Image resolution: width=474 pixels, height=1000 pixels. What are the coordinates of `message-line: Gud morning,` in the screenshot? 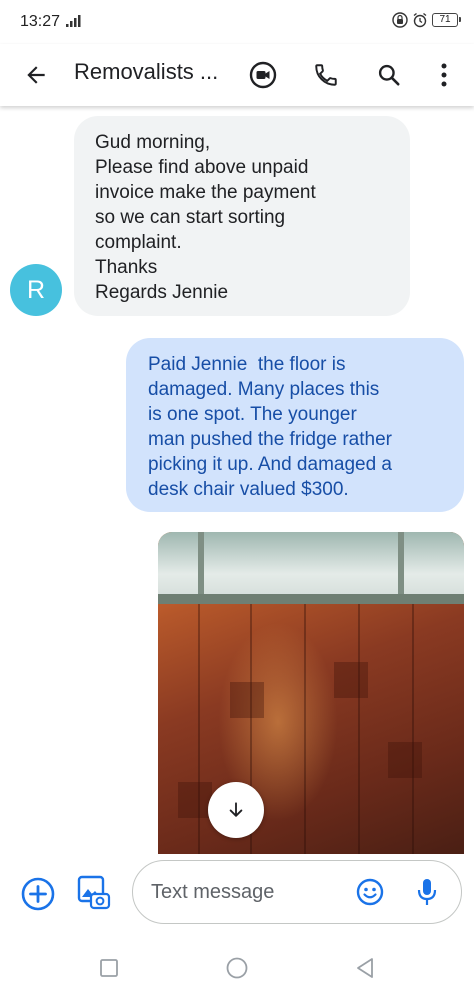 It's located at (153, 142).